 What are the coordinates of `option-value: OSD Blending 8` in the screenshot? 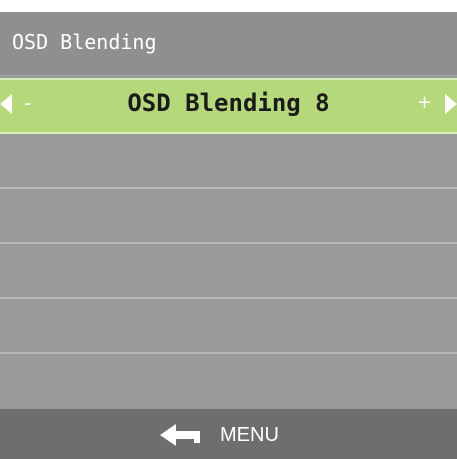 It's located at (228, 103).